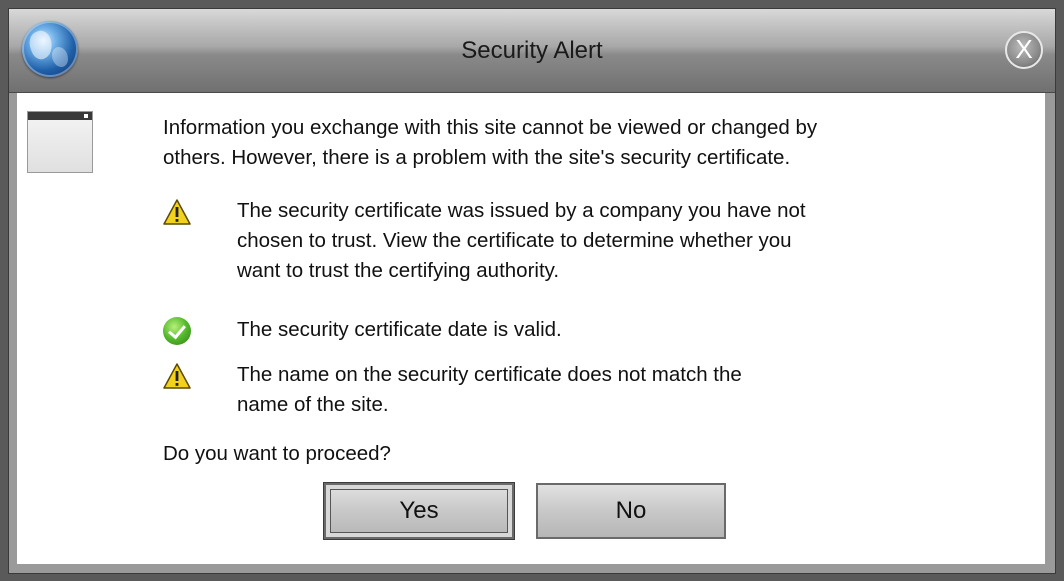 The height and width of the screenshot is (581, 1064). What do you see at coordinates (631, 511) in the screenshot?
I see `no-button: No` at bounding box center [631, 511].